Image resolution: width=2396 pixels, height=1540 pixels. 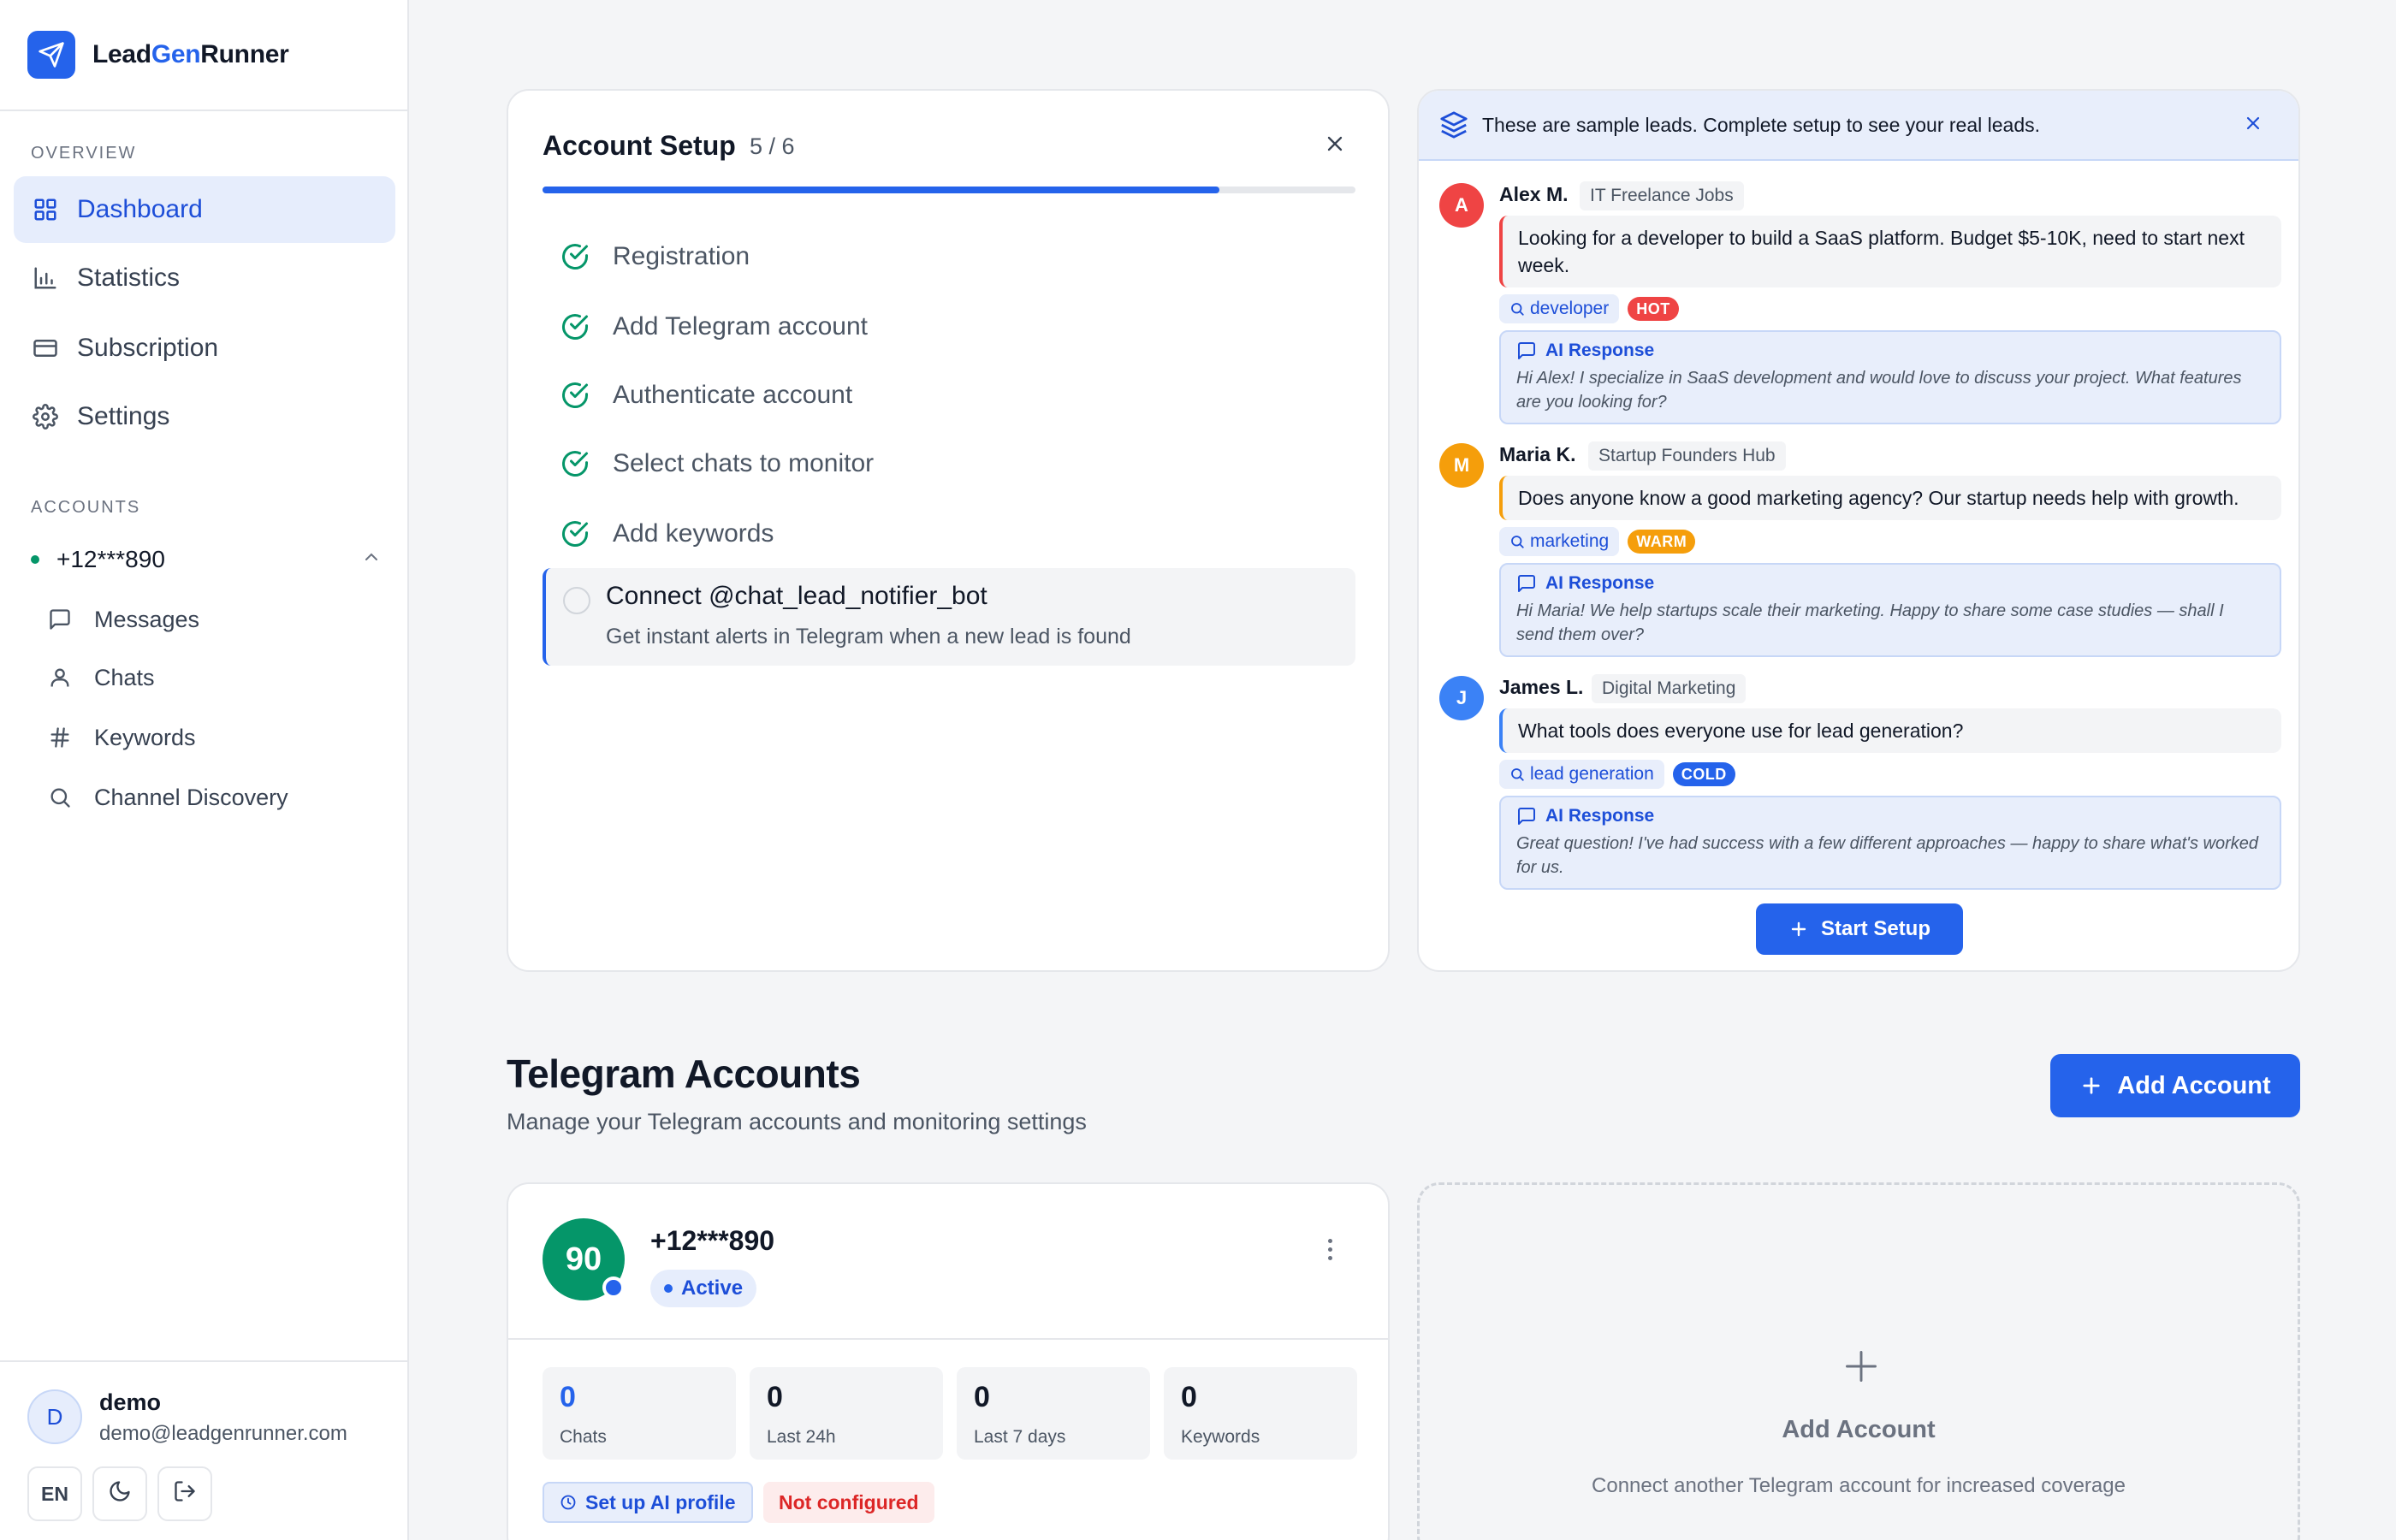 What do you see at coordinates (568, 1502) in the screenshot?
I see `clock-icon` at bounding box center [568, 1502].